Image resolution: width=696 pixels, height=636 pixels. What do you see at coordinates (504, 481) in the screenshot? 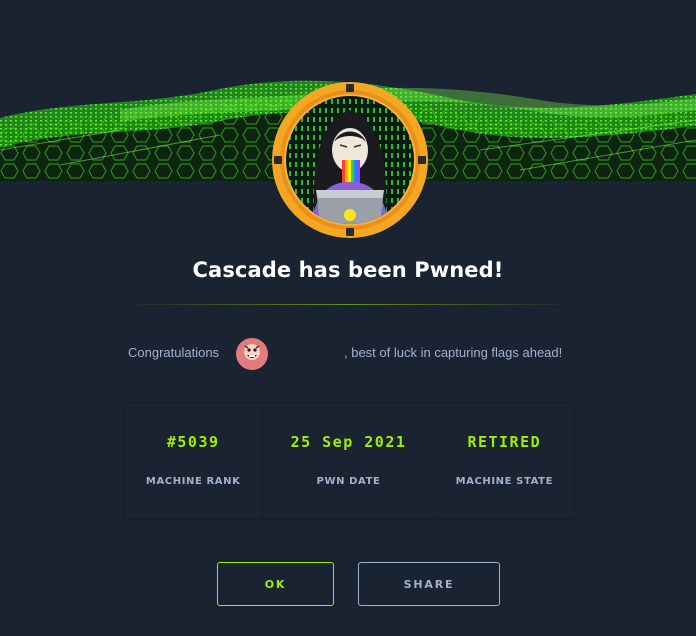
I see `stat-label: MACHINE STATE` at bounding box center [504, 481].